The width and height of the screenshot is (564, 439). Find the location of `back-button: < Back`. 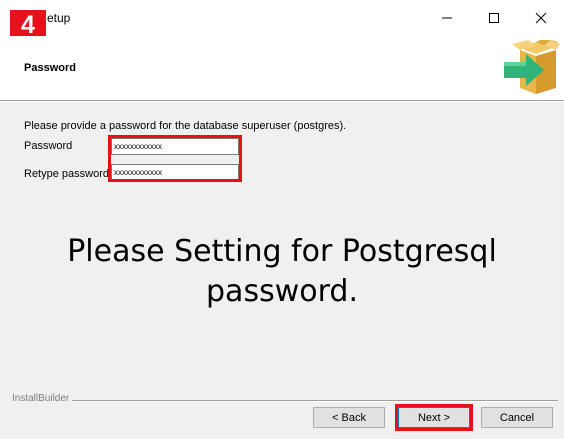

back-button: < Back is located at coordinates (349, 417).